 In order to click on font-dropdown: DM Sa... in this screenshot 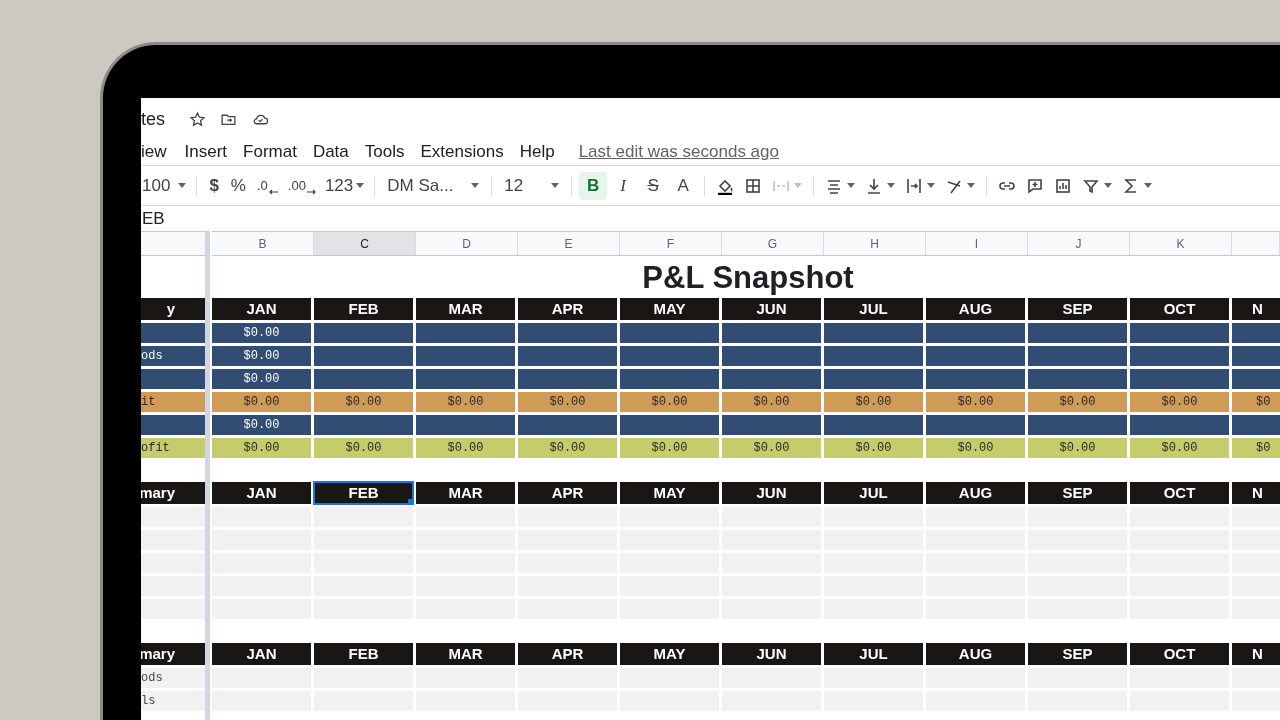, I will do `click(433, 185)`.